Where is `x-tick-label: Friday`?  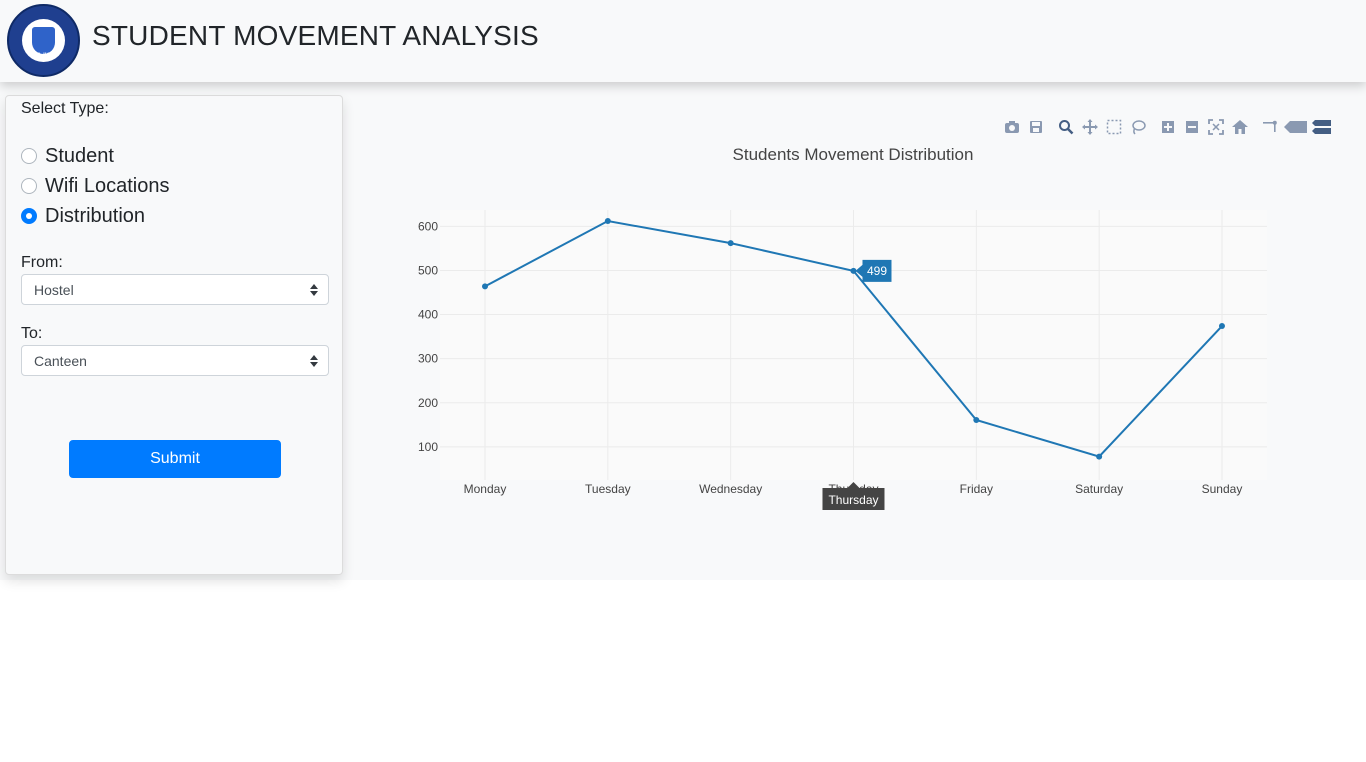
x-tick-label: Friday is located at coordinates (976, 489).